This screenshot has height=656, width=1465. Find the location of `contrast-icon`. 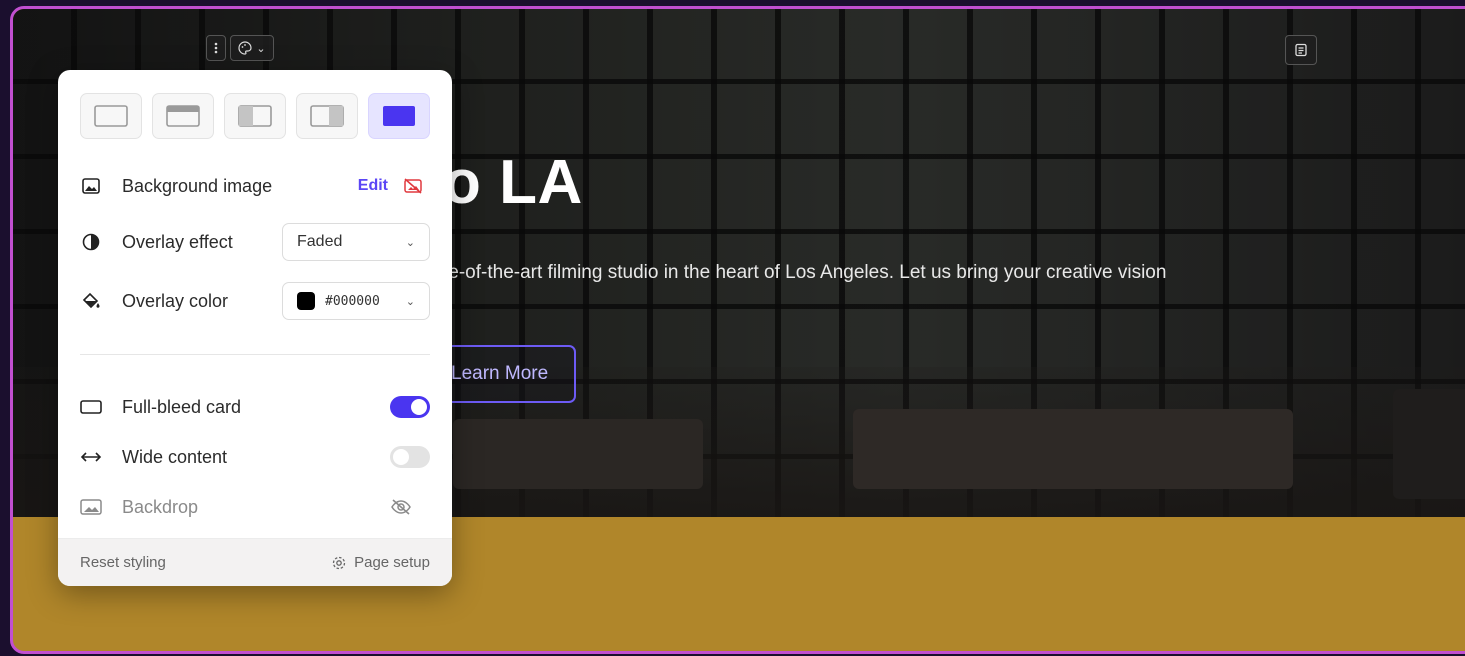

contrast-icon is located at coordinates (91, 242).